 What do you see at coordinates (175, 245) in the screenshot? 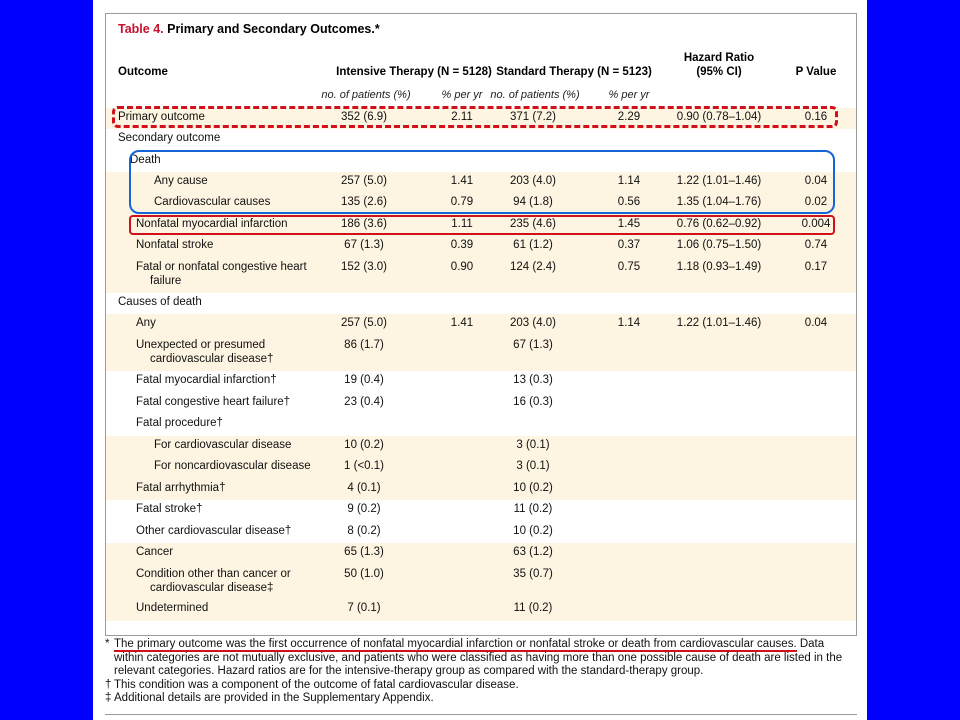
I see `row-label-nonfatal-stroke: Nonfatal stroke` at bounding box center [175, 245].